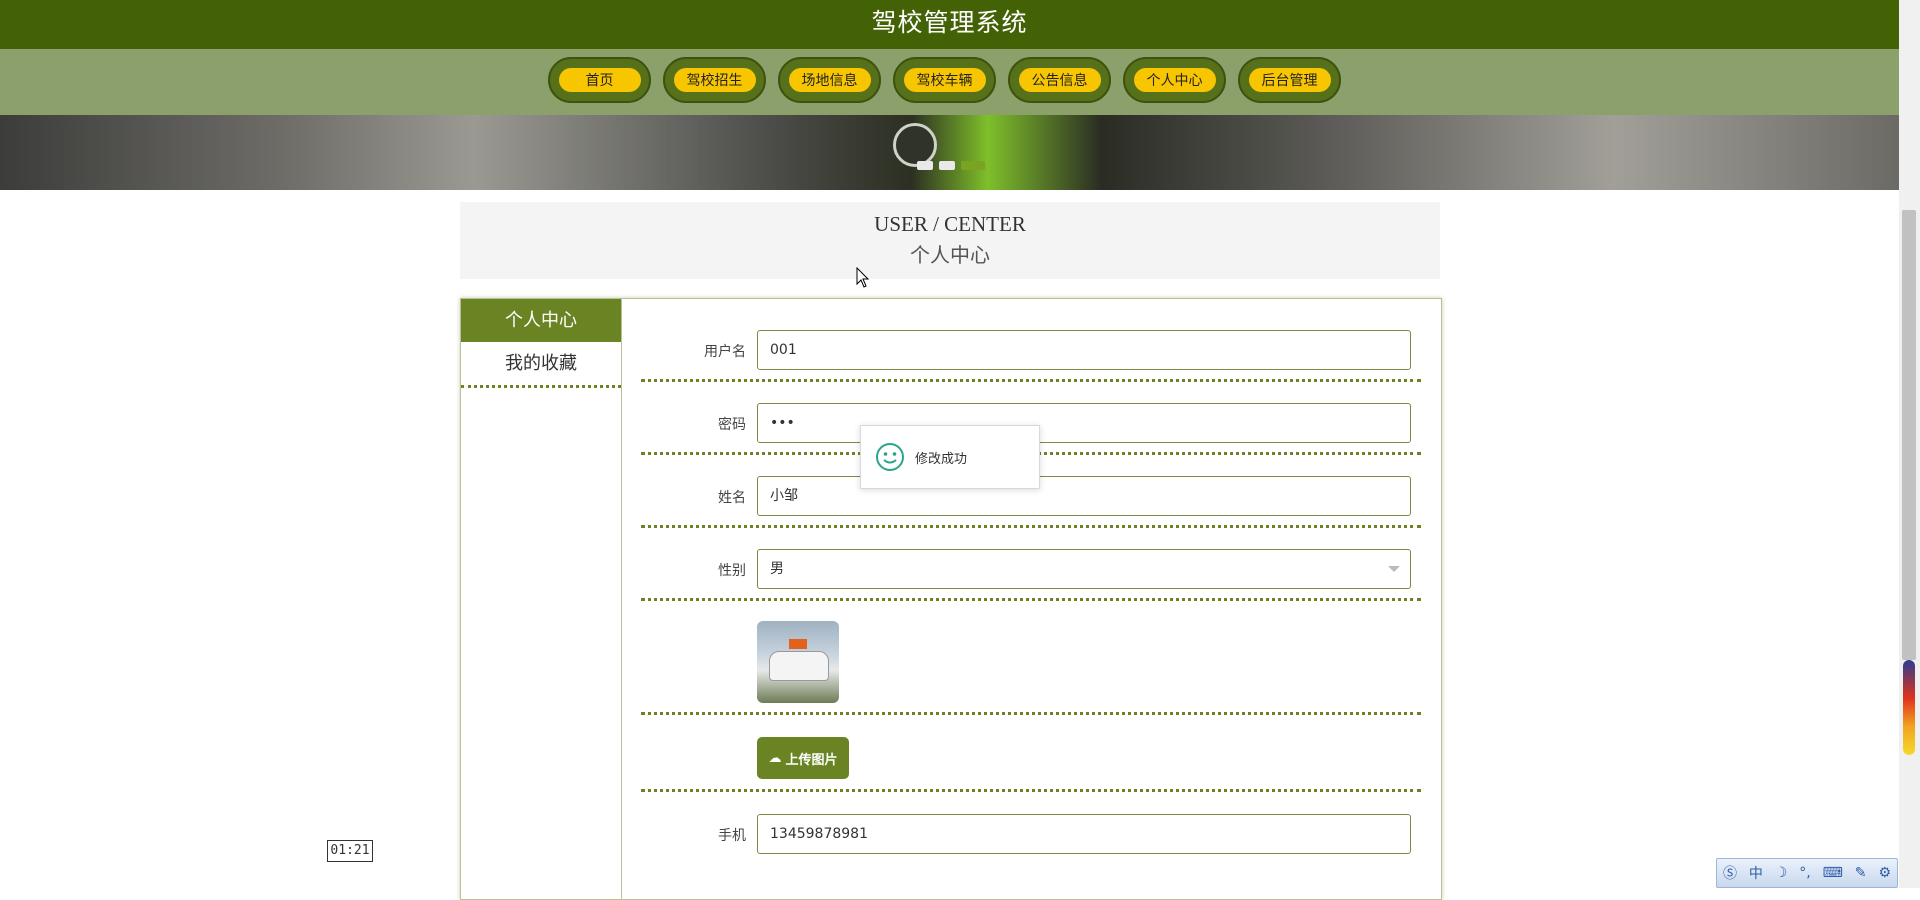 This screenshot has width=1920, height=900. I want to click on nav-label: 驾校车辆, so click(944, 80).